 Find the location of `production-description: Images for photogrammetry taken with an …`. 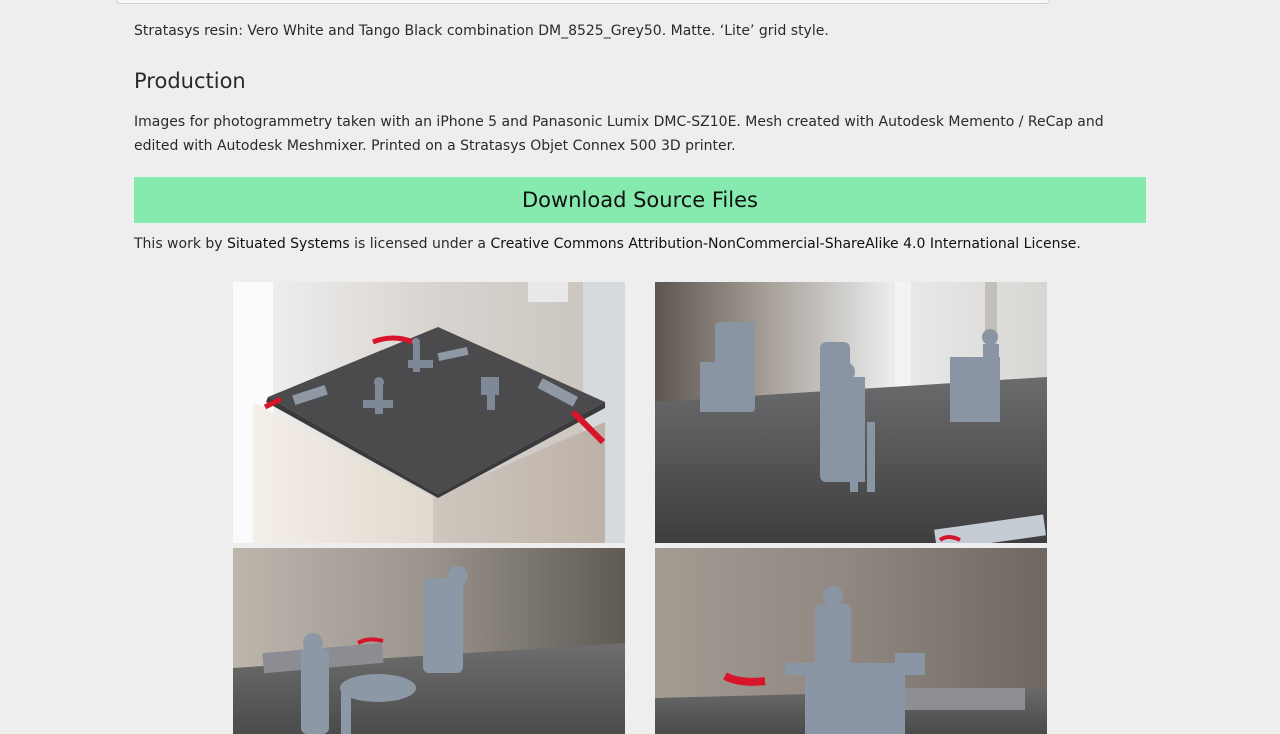

production-description: Images for photogrammetry taken with an … is located at coordinates (619, 134).